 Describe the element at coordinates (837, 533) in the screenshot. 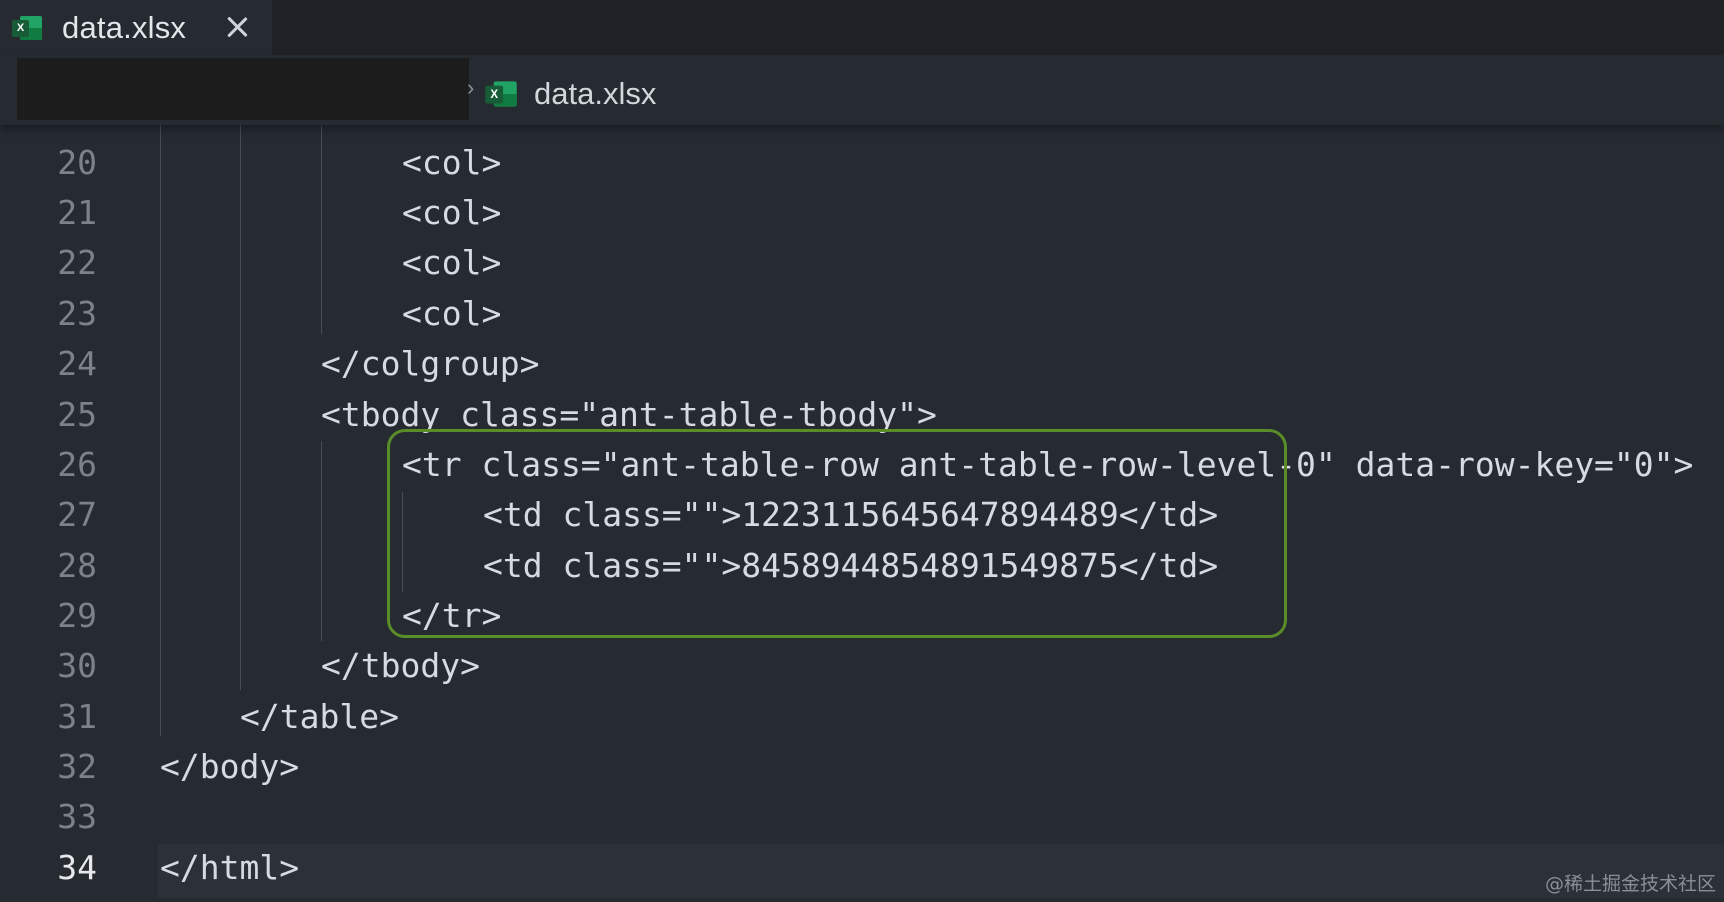

I see `annotation-highlight-box` at that location.